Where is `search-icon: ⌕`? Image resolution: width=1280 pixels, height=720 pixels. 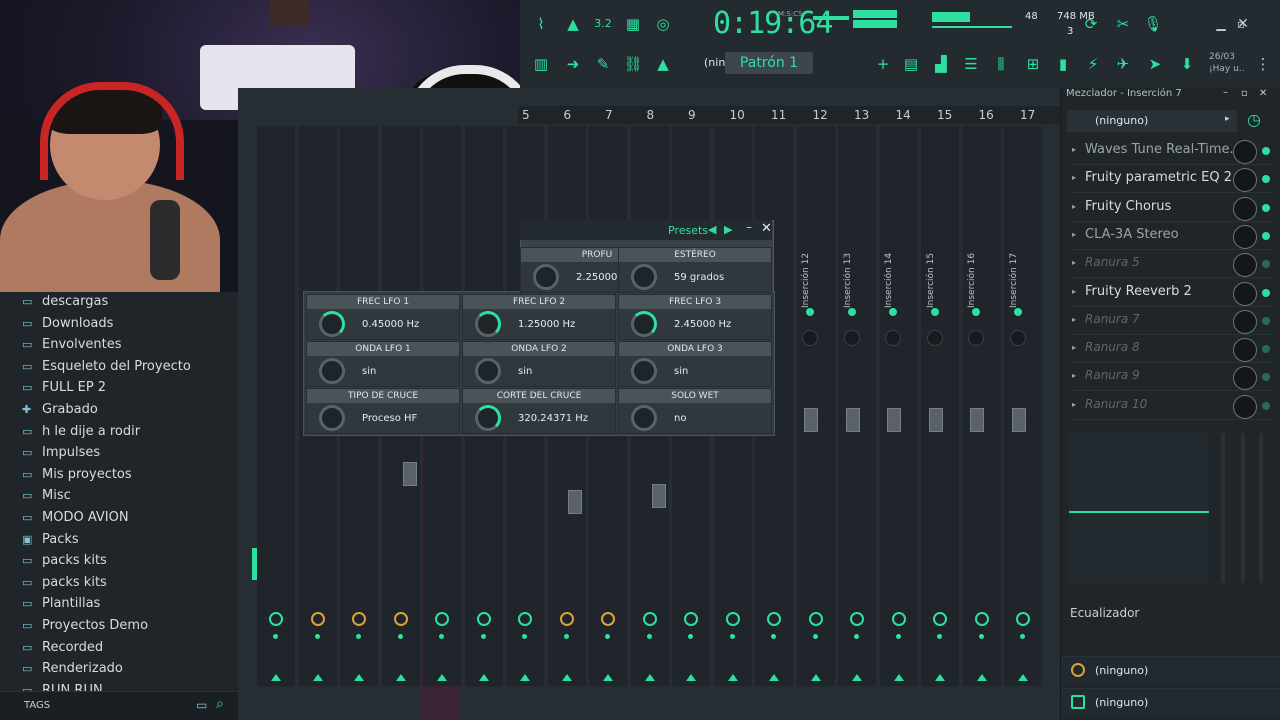
search-icon: ⌕ is located at coordinates (220, 704).